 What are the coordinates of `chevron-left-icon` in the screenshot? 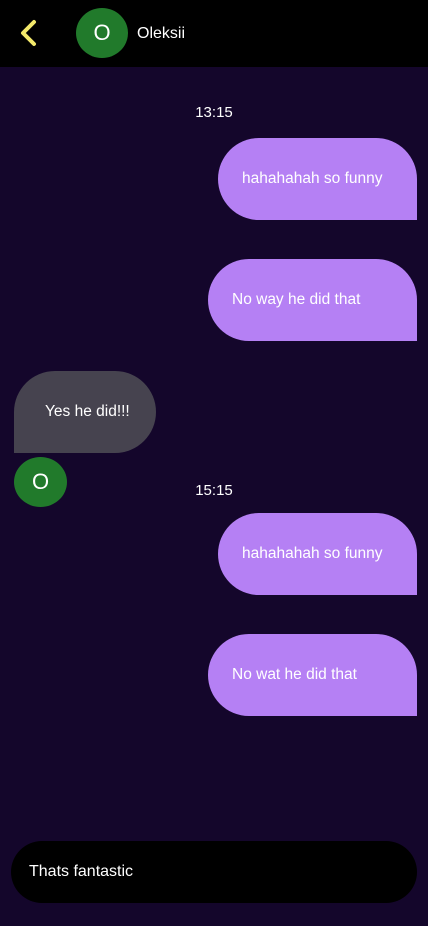 It's located at (28, 33).